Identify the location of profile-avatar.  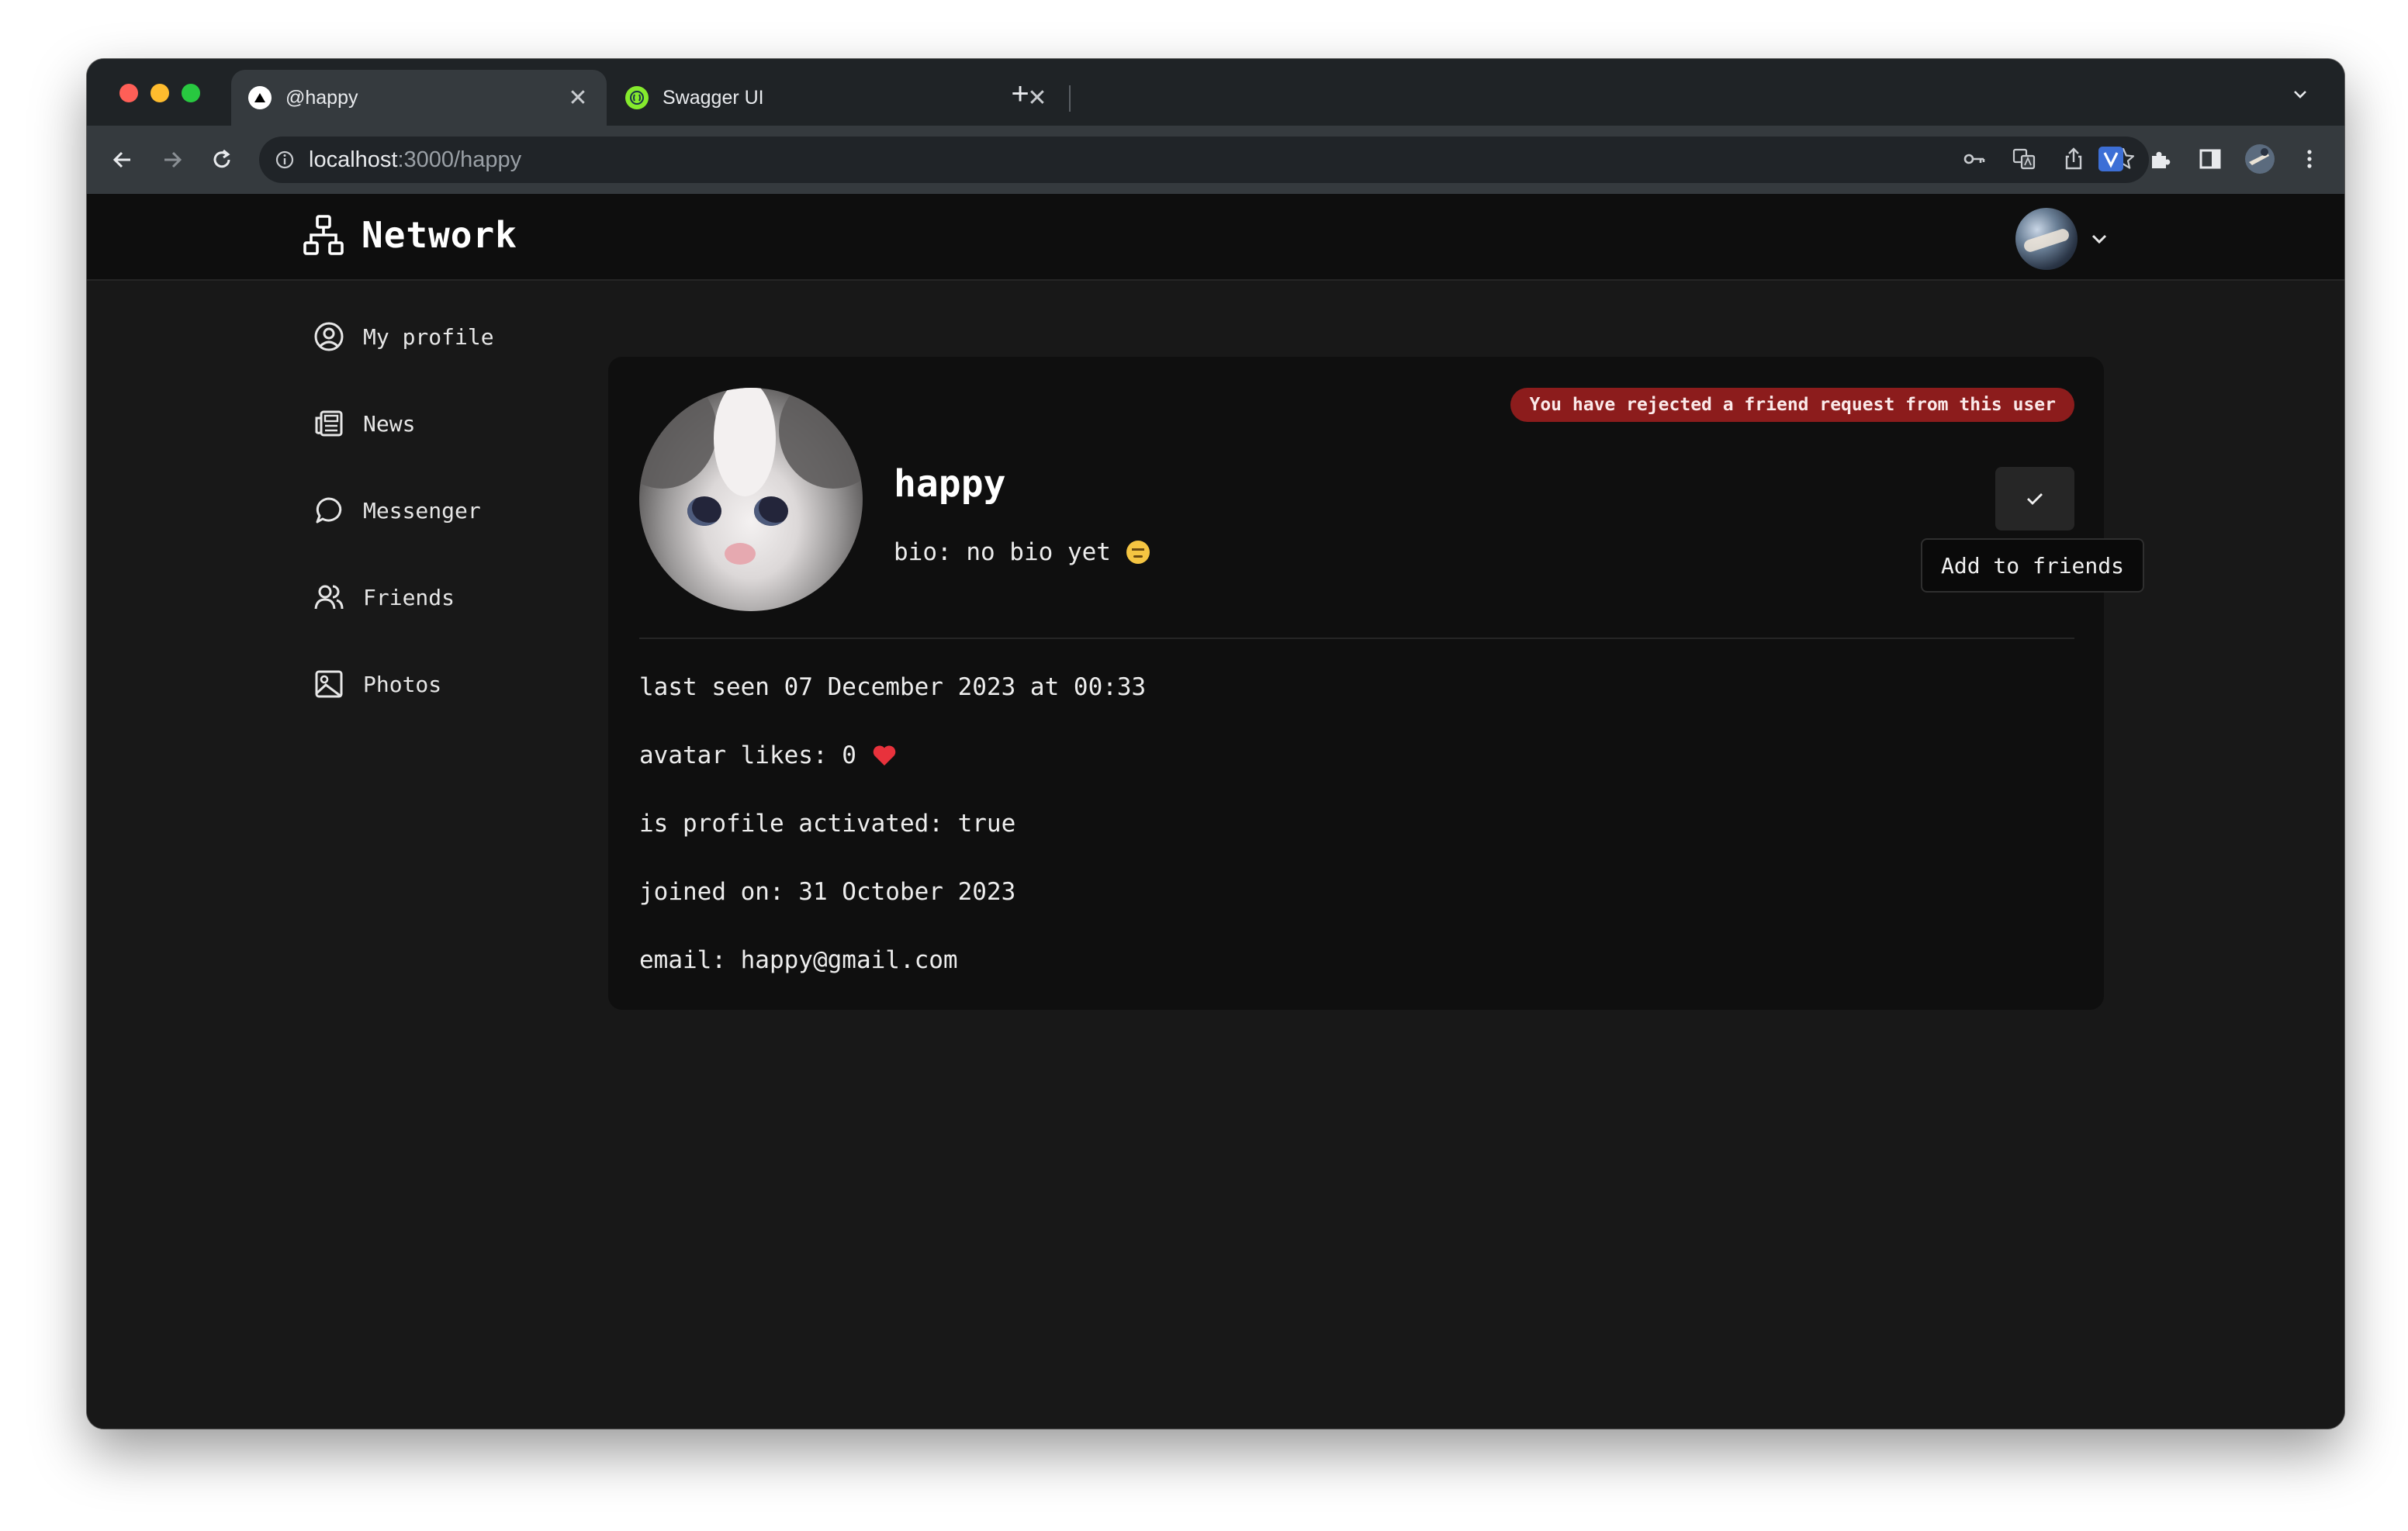
(751, 499).